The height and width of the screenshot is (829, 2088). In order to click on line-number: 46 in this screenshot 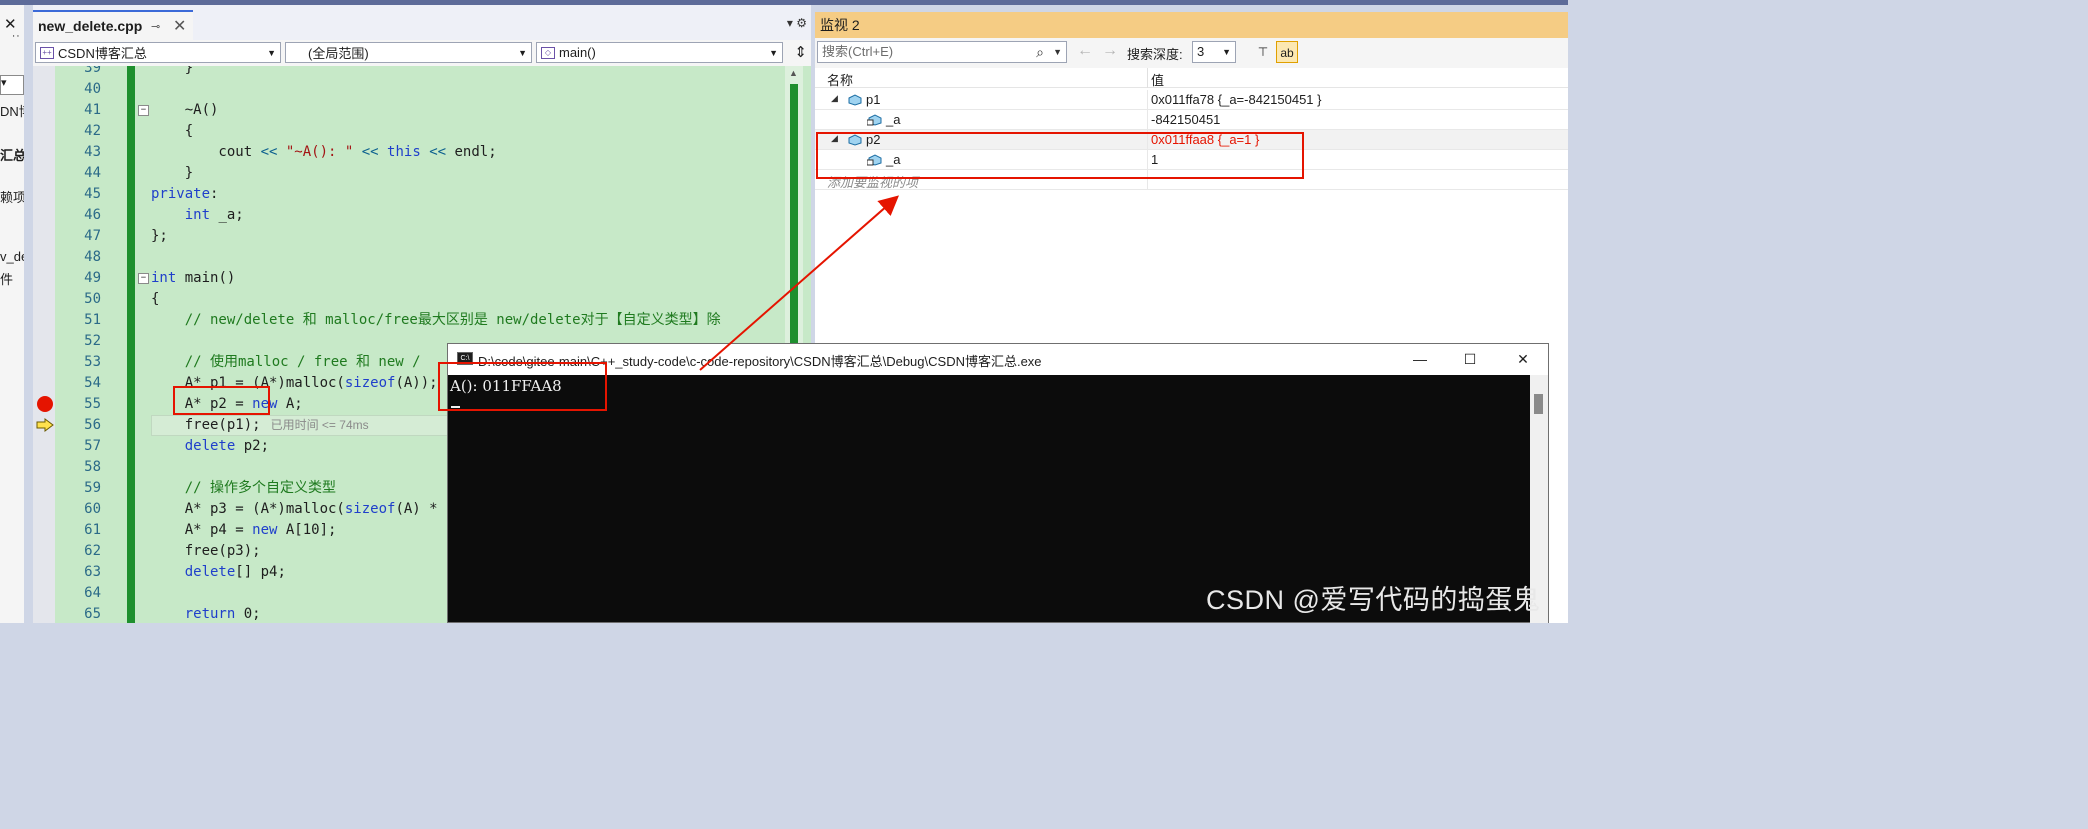, I will do `click(92, 215)`.